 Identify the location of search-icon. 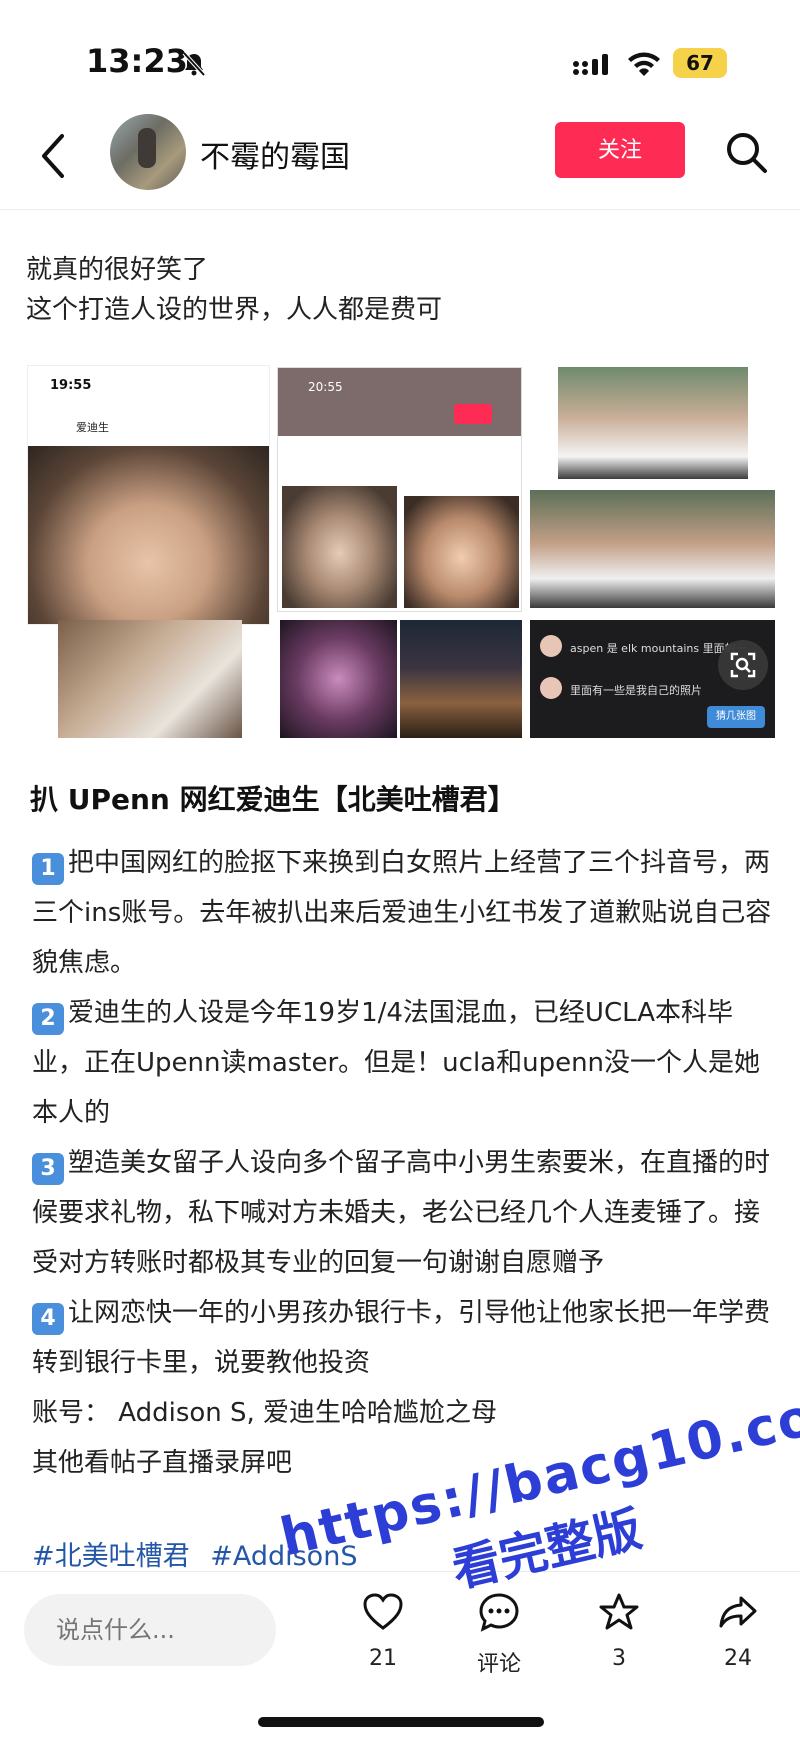
(746, 152).